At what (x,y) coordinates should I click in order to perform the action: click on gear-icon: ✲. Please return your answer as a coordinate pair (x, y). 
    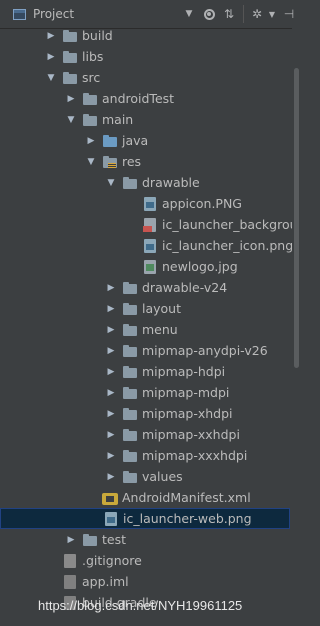
    Looking at the image, I should click on (257, 14).